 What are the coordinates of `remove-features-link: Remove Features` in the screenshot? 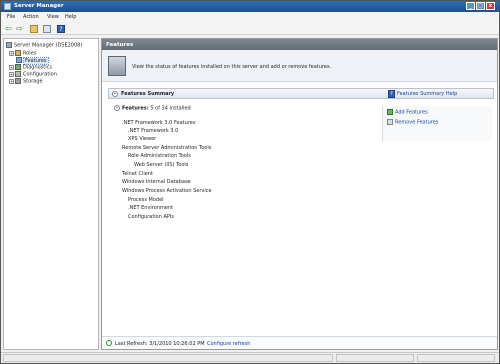 It's located at (412, 122).